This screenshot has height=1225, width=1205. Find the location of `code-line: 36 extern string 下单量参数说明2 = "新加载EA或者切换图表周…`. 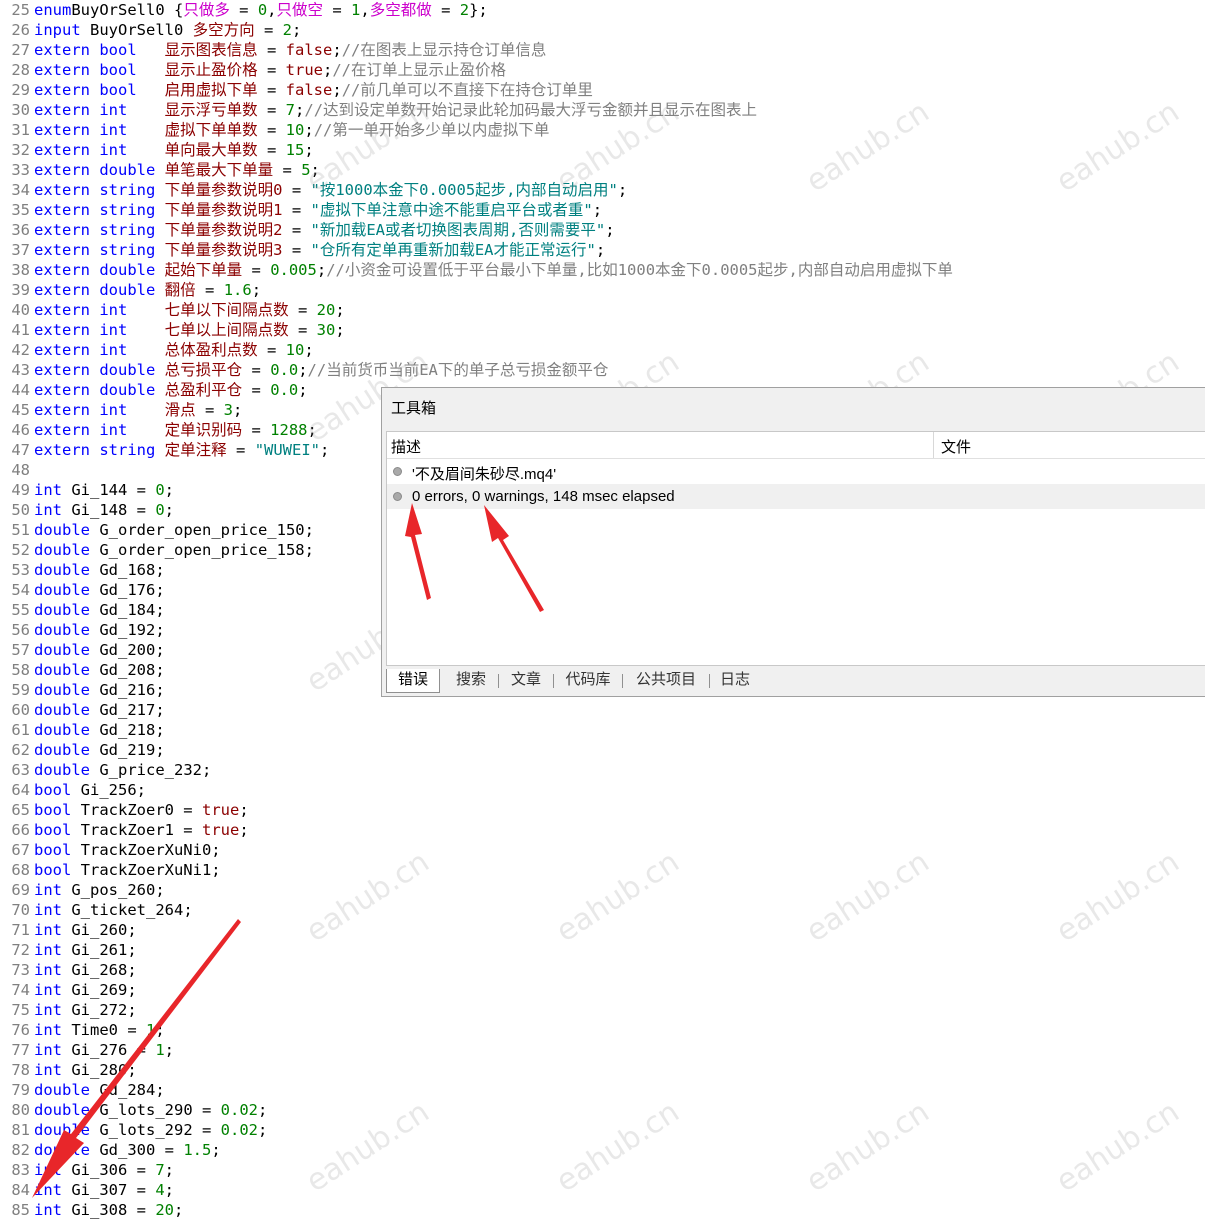

code-line: 36 extern string 下单量参数说明2 = "新加载EA或者切换图表周… is located at coordinates (307, 230).